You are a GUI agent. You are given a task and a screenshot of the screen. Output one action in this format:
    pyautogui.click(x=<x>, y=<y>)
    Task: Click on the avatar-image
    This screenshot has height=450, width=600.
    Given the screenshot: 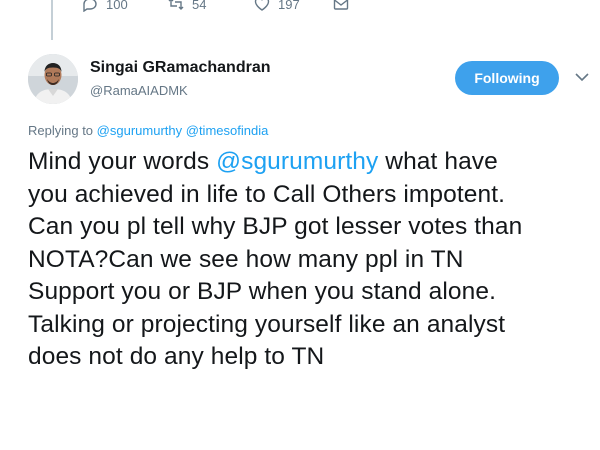 What is the action you would take?
    pyautogui.click(x=53, y=79)
    